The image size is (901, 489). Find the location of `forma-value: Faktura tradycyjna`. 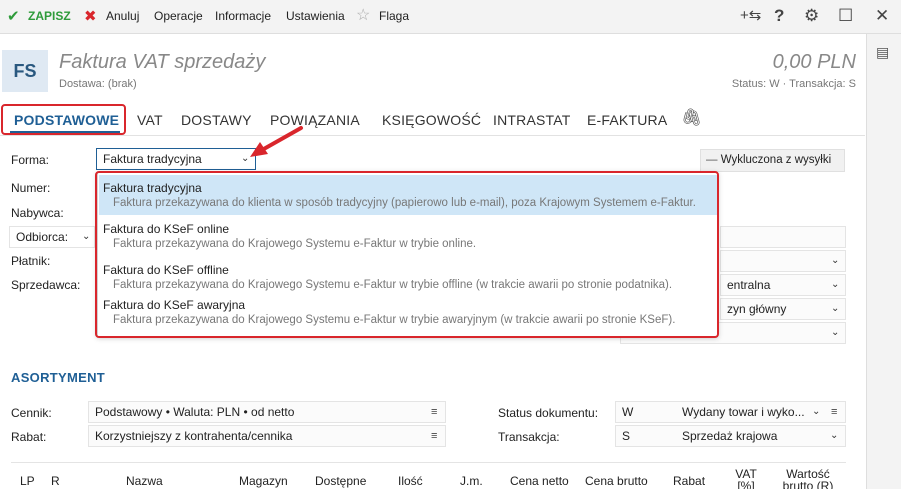

forma-value: Faktura tradycyjna is located at coordinates (152, 159).